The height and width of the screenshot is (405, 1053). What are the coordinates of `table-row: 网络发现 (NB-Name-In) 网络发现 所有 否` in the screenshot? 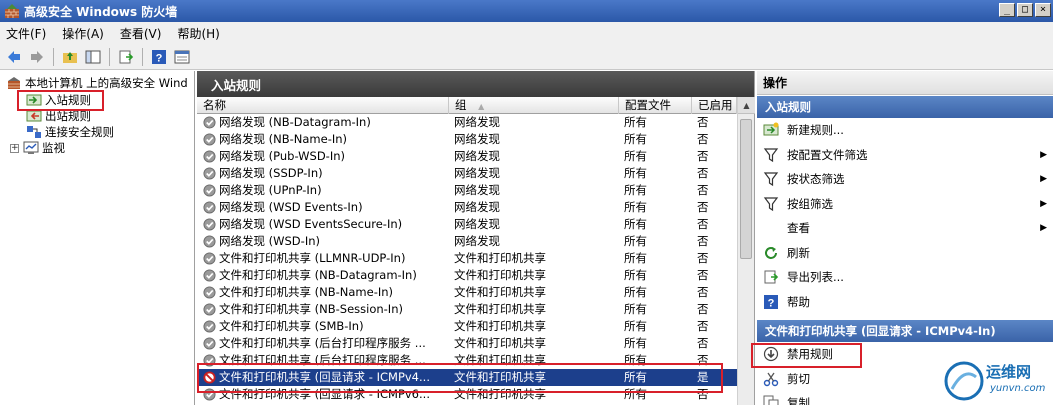 It's located at (467, 139).